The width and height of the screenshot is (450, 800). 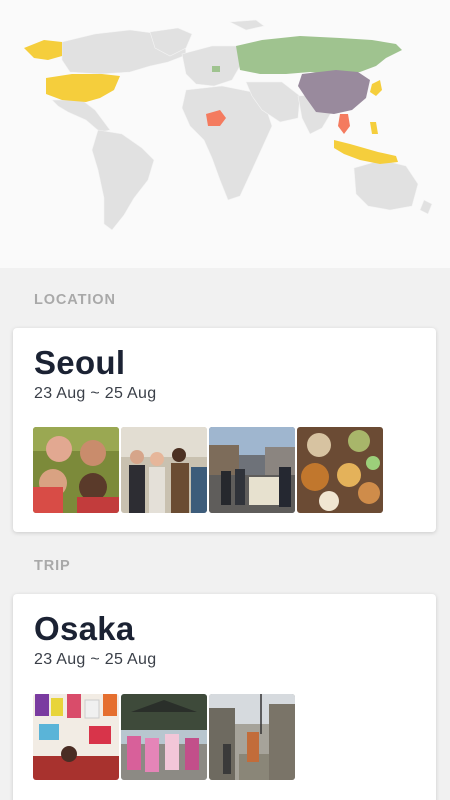 I want to click on thailand-region, so click(x=344, y=124).